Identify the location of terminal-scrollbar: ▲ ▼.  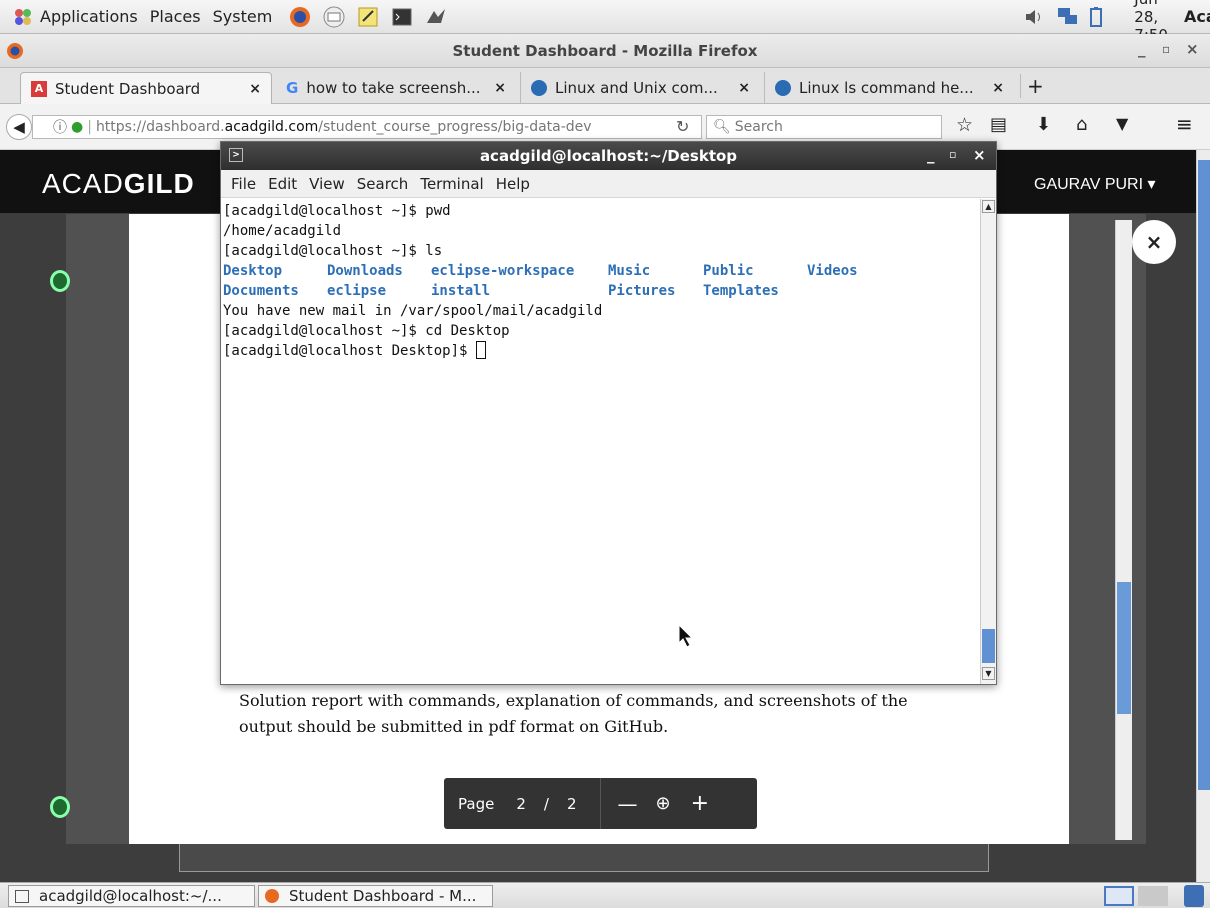
(988, 441).